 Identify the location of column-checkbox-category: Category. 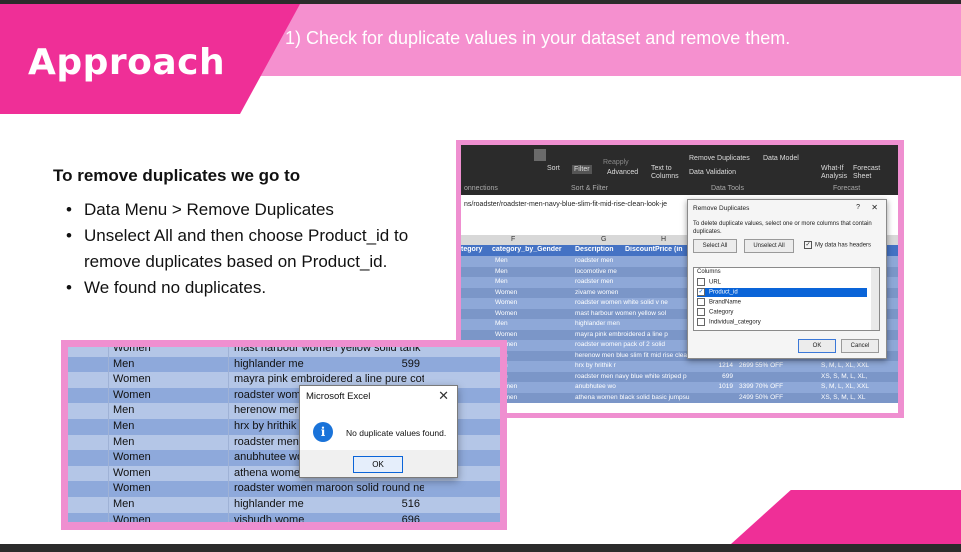
(782, 312).